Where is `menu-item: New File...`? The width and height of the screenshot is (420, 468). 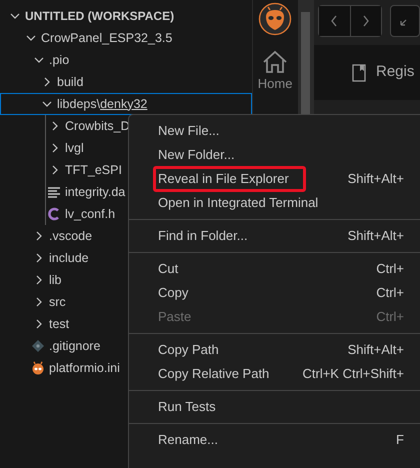
menu-item: New File... is located at coordinates (274, 131).